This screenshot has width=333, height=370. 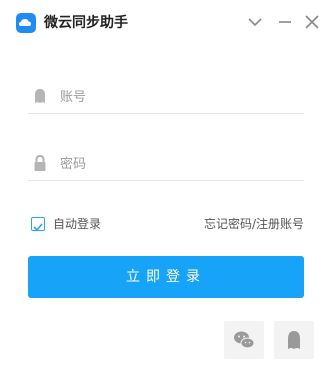 What do you see at coordinates (254, 224) in the screenshot?
I see `forgot-password-register-link: 忘记密码/注册账号` at bounding box center [254, 224].